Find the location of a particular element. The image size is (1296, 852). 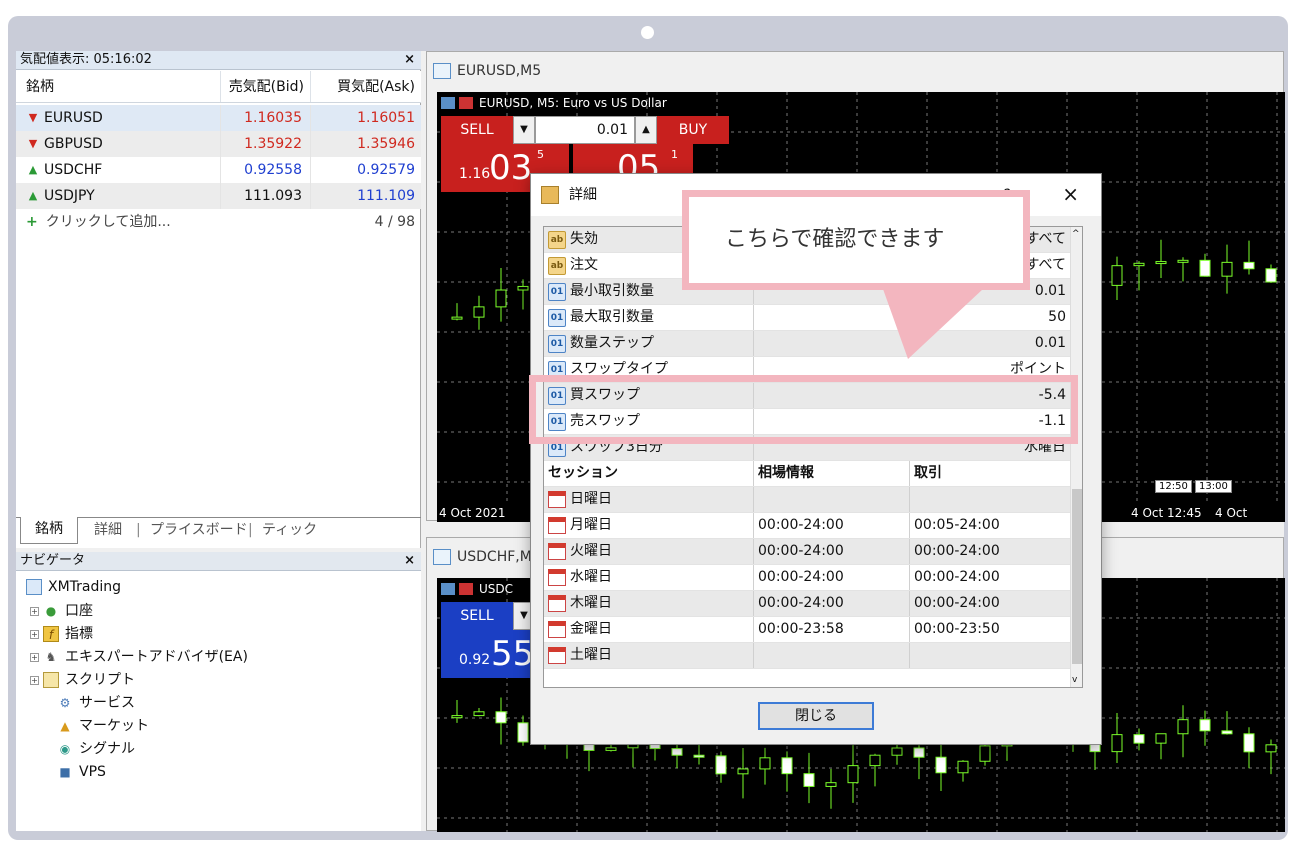

tab-priceboard: プライスボード is located at coordinates (199, 530).